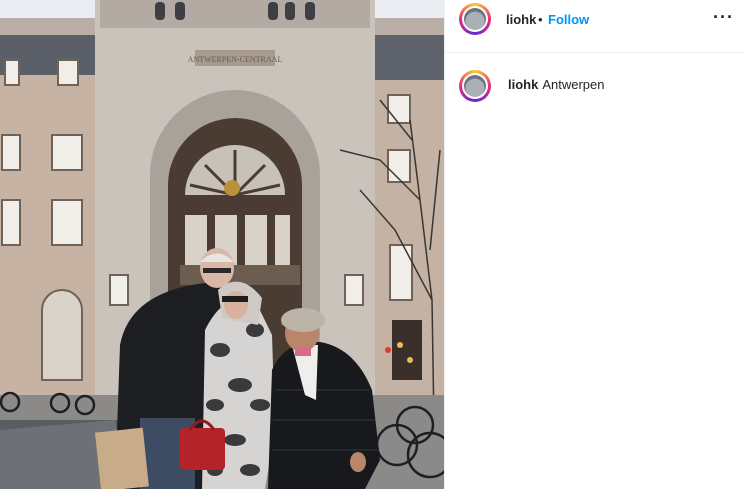 The height and width of the screenshot is (489, 745). I want to click on avatar, so click(475, 19).